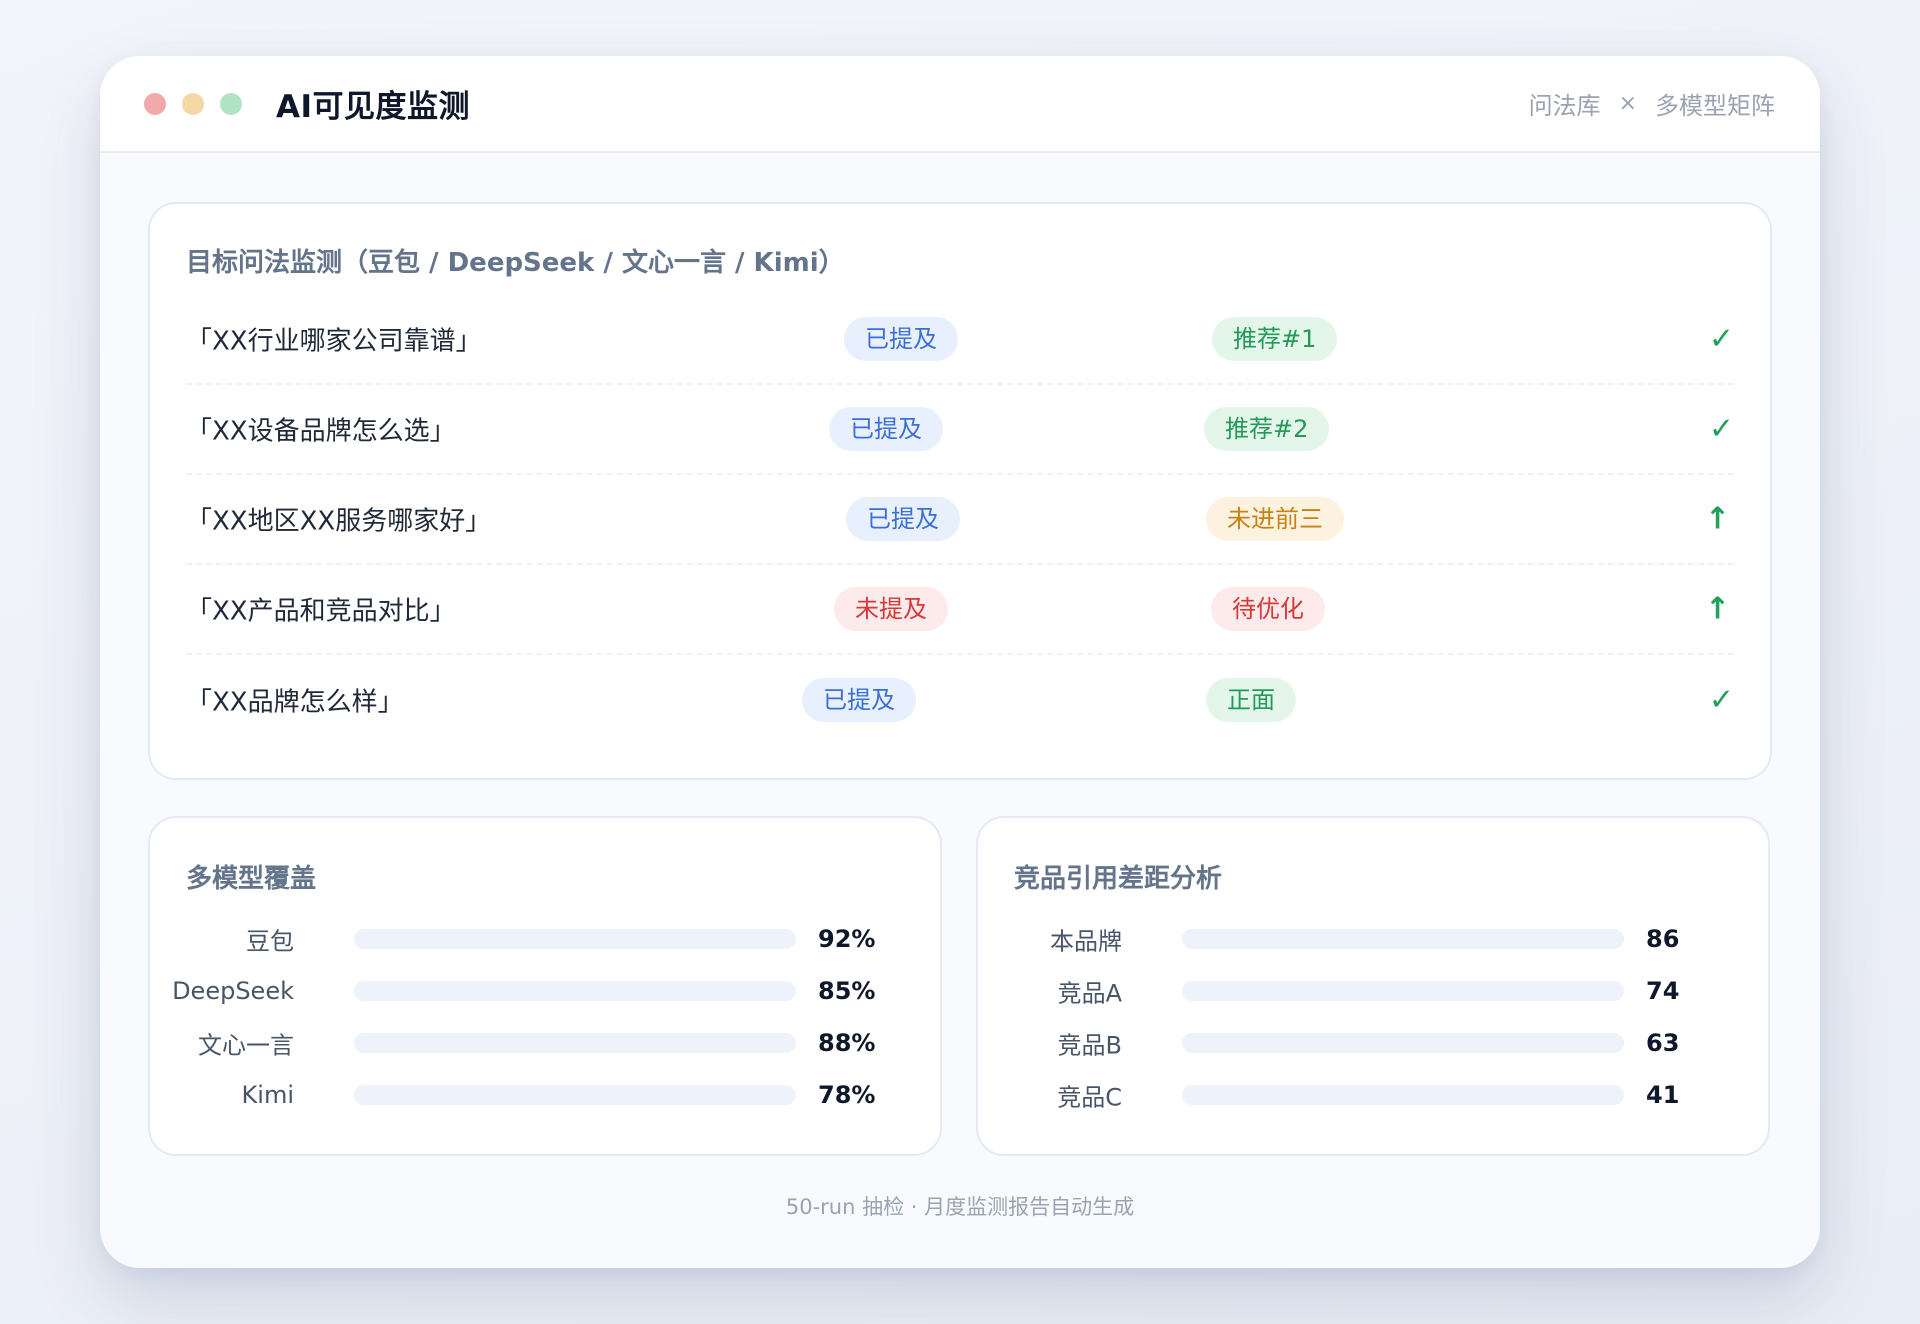 The height and width of the screenshot is (1324, 1920). I want to click on coverage-bar-row: Kimi 78%, so click(545, 1095).